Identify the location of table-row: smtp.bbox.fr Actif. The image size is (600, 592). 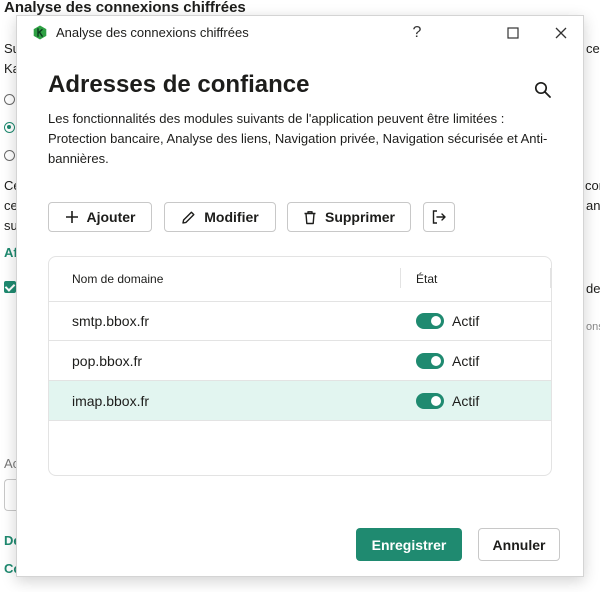
(300, 321).